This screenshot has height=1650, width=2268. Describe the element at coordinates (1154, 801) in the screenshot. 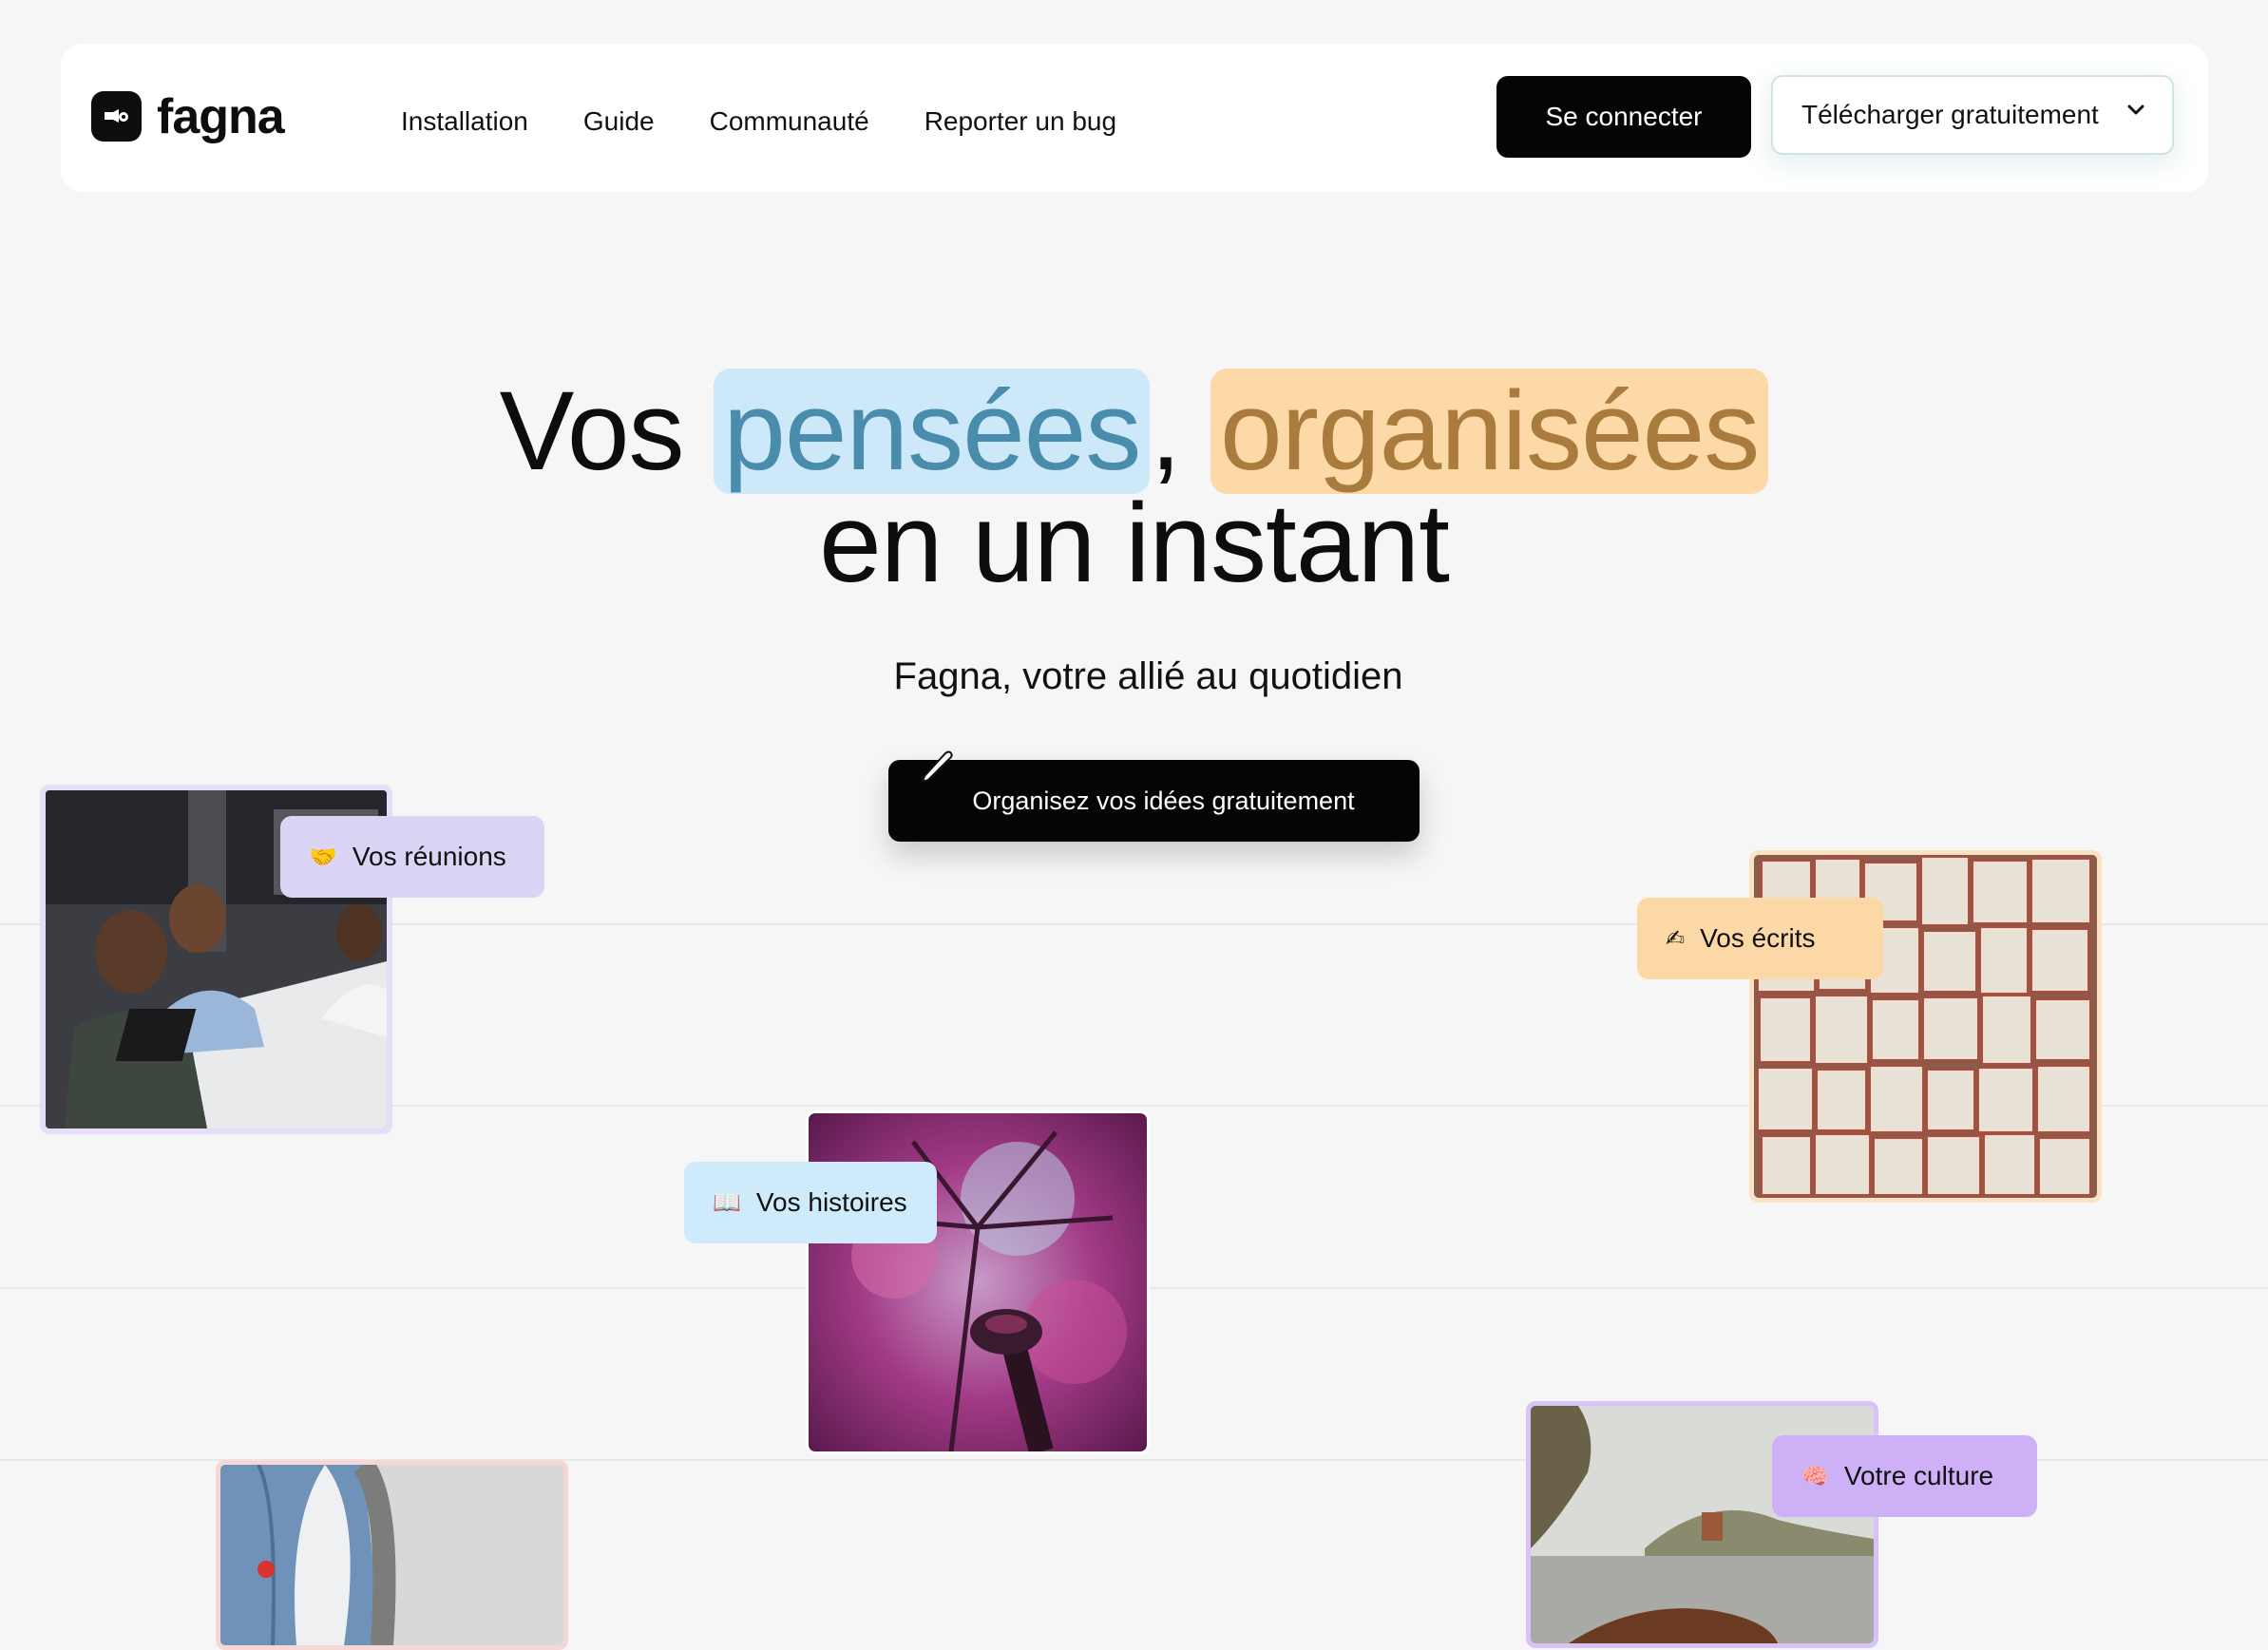

I see `cta-button: Organisez vos idées gratuitement` at that location.